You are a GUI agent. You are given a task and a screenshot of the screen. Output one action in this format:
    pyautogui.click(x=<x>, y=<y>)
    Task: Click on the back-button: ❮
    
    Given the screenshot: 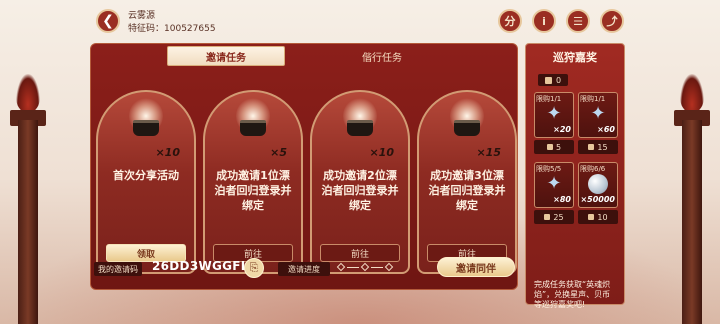 What is the action you would take?
    pyautogui.click(x=108, y=21)
    